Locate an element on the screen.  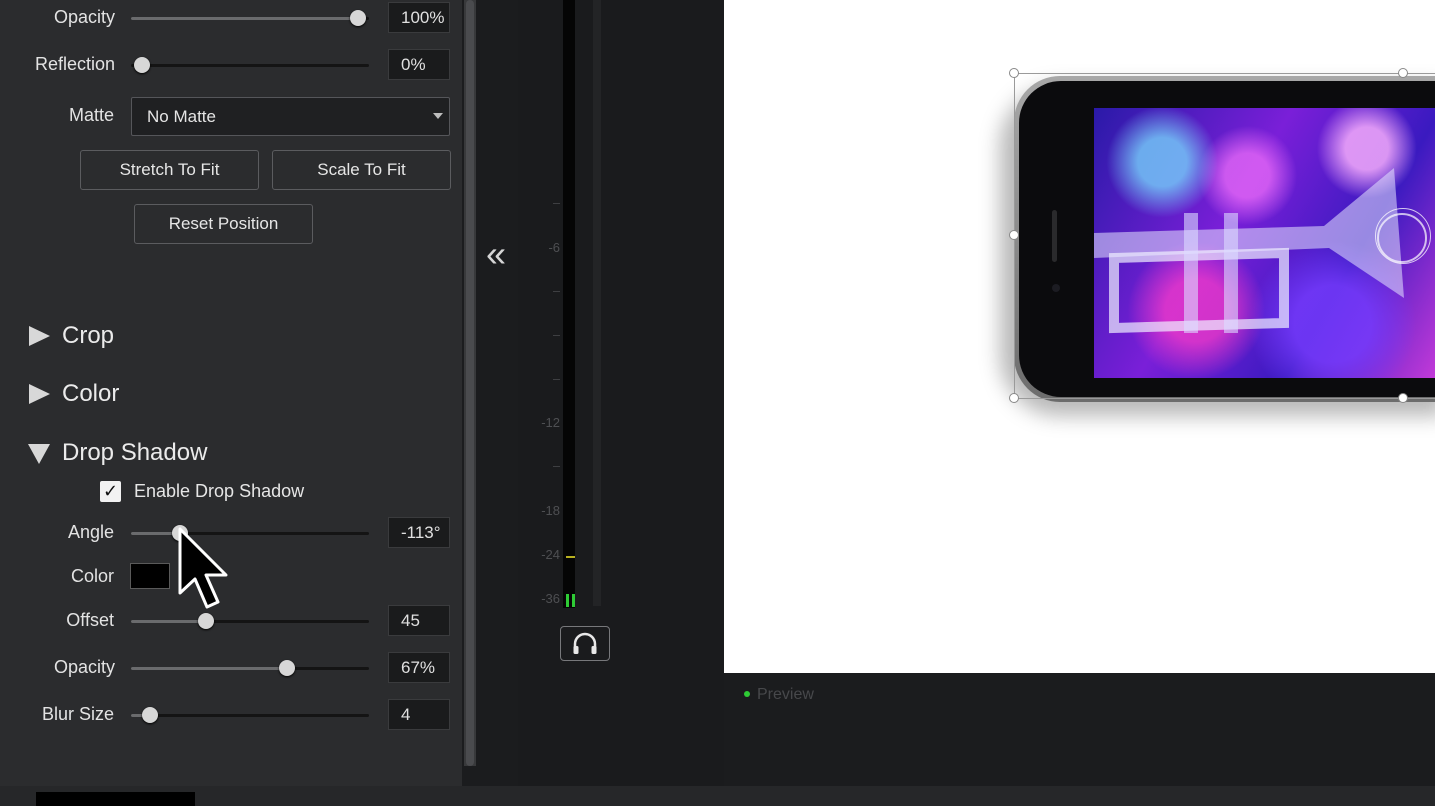
reflection-value-field: 0% is located at coordinates (419, 64).